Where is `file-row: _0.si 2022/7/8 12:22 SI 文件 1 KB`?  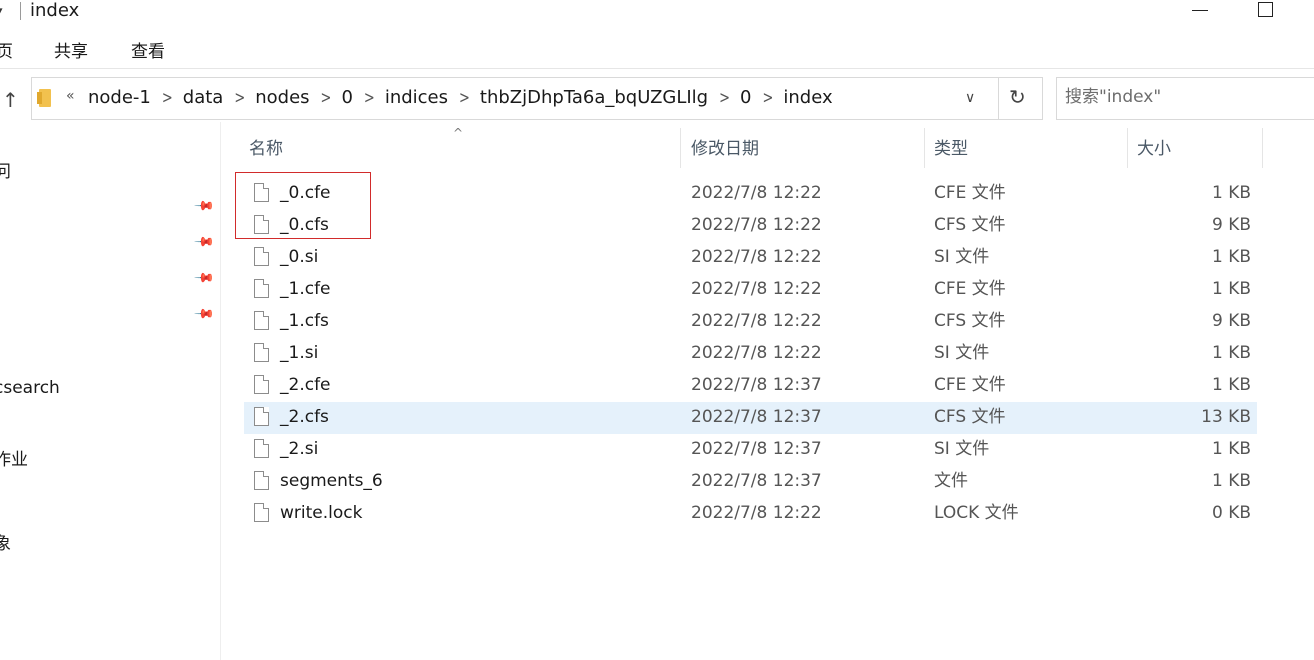
file-row: _0.si 2022/7/8 12:22 SI 文件 1 KB is located at coordinates (750, 258).